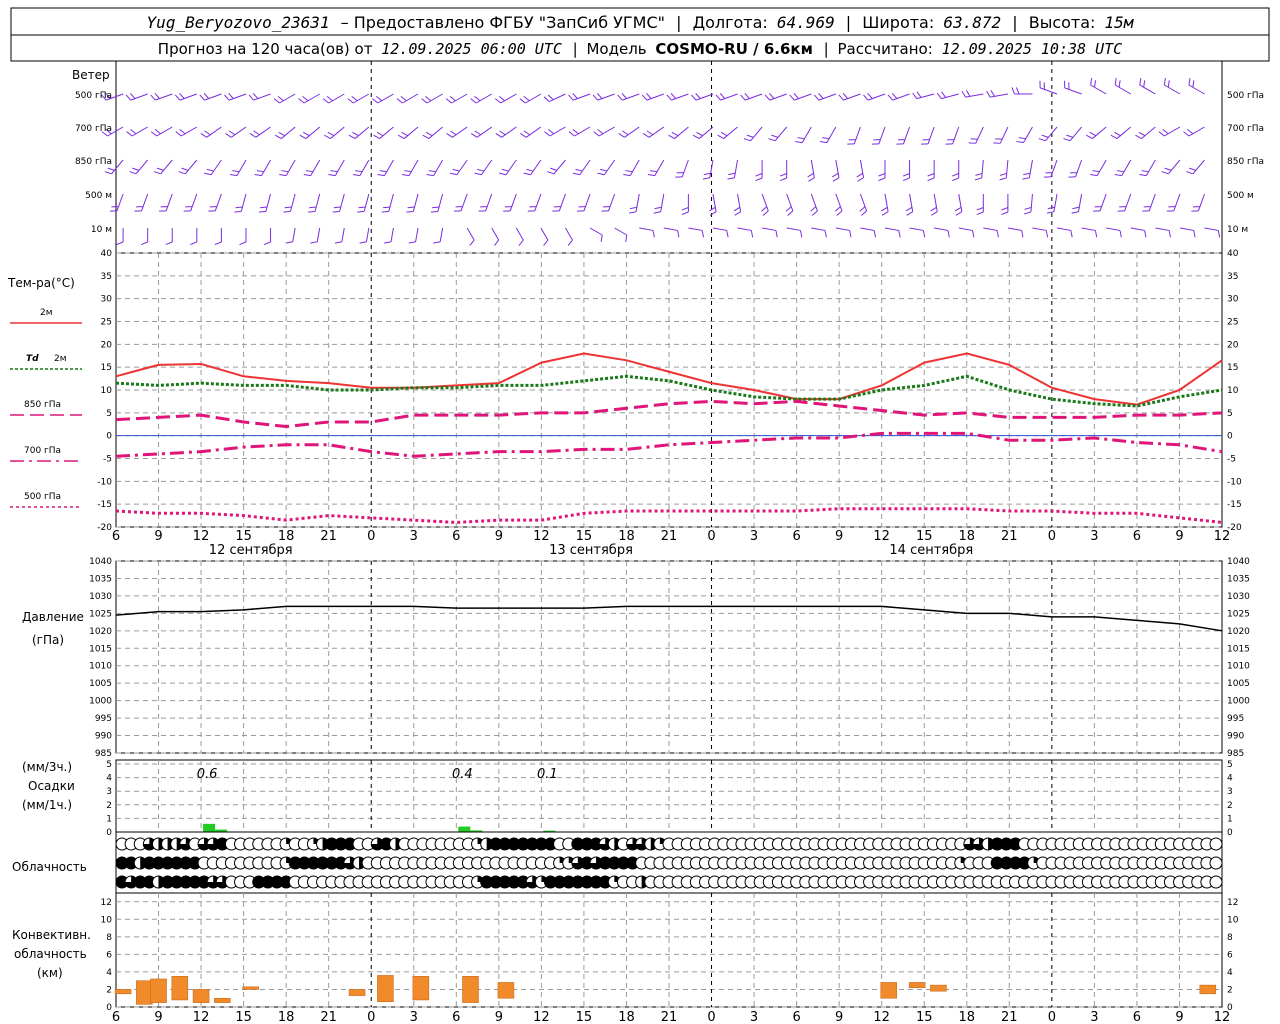 The width and height of the screenshot is (1280, 1024). What do you see at coordinates (1052, 1017) in the screenshot?
I see `x-hour-label-bottom: 0` at bounding box center [1052, 1017].